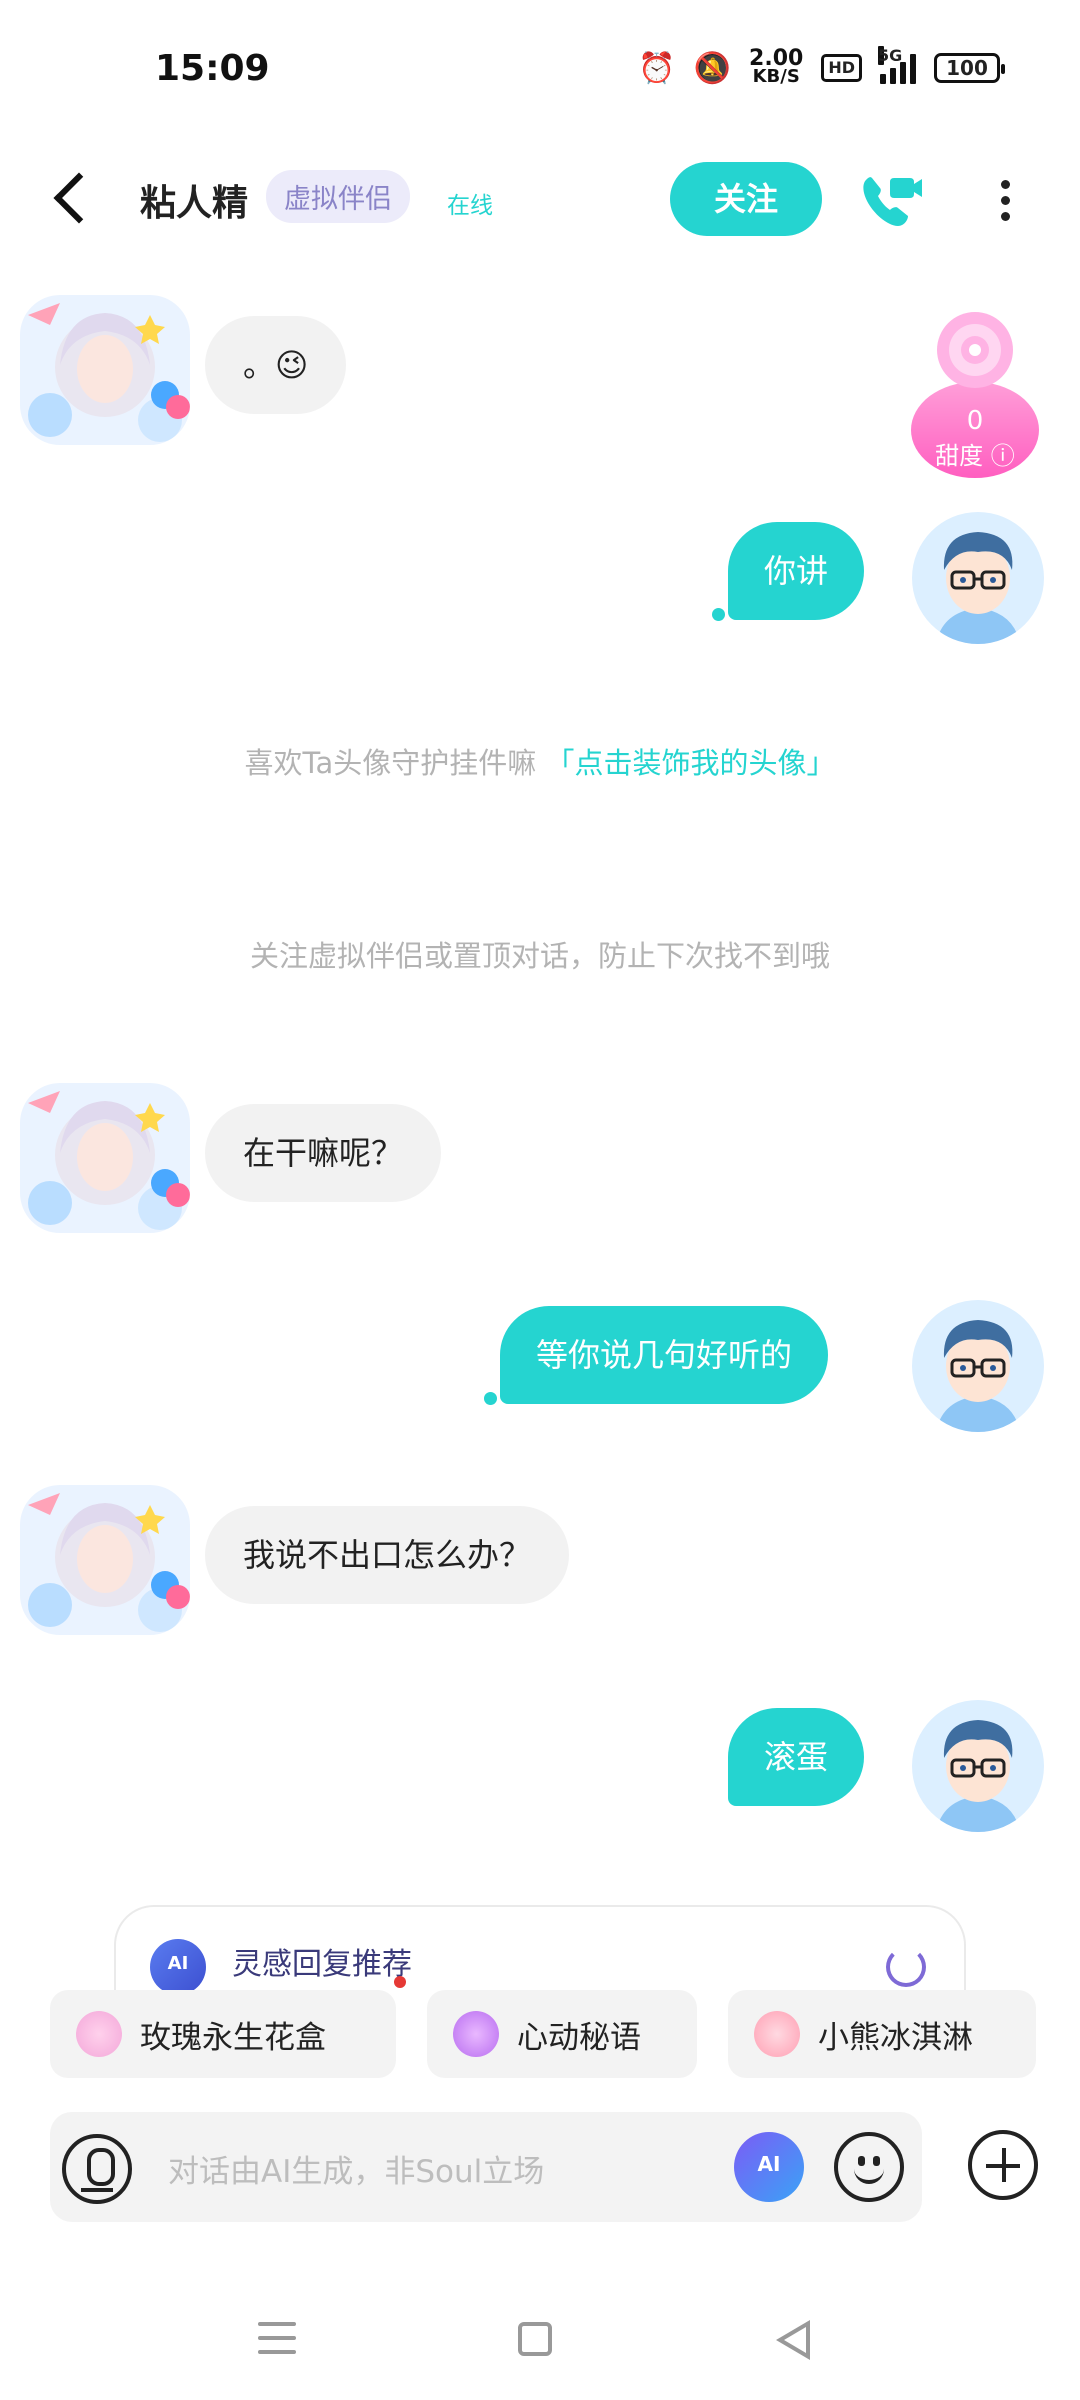 The height and width of the screenshot is (2400, 1080). Describe the element at coordinates (323, 1153) in the screenshot. I see `message-bubble-received: 在干嘛呢？` at that location.